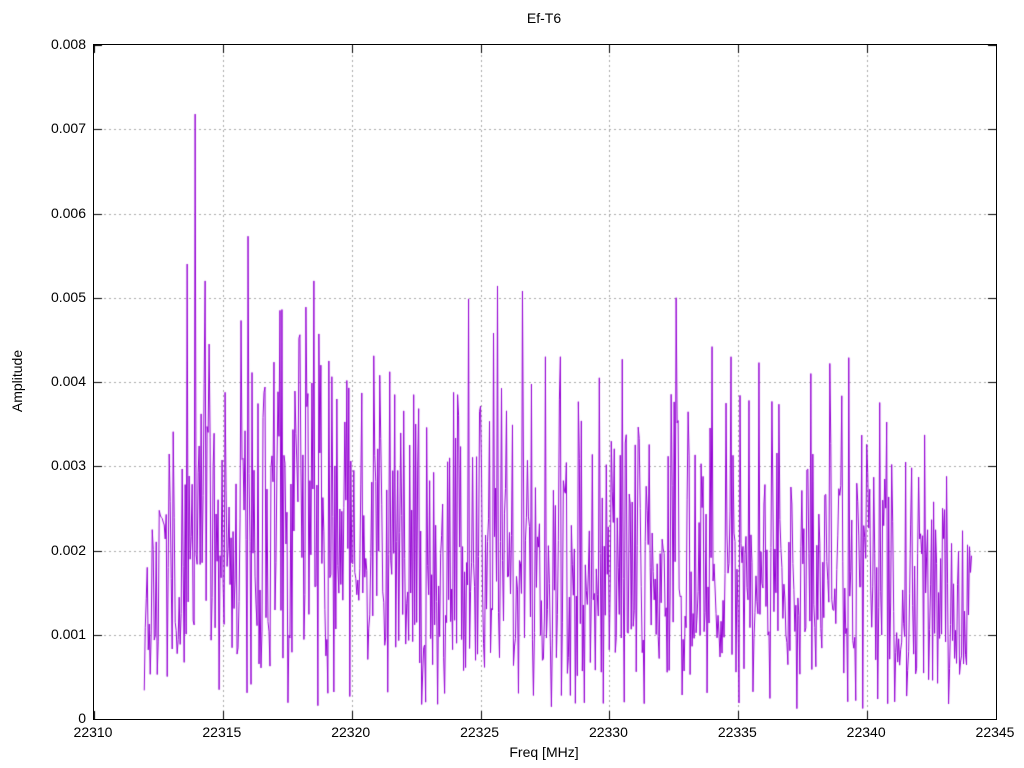 Image resolution: width=1024 pixels, height=768 pixels. Describe the element at coordinates (68, 296) in the screenshot. I see `y-tick-label: 0.005` at that location.